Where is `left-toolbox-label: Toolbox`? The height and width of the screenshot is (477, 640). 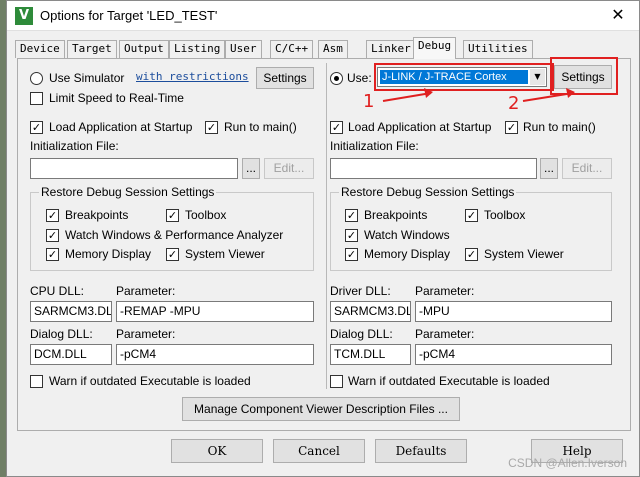
left-toolbox-label: Toolbox is located at coordinates (206, 215).